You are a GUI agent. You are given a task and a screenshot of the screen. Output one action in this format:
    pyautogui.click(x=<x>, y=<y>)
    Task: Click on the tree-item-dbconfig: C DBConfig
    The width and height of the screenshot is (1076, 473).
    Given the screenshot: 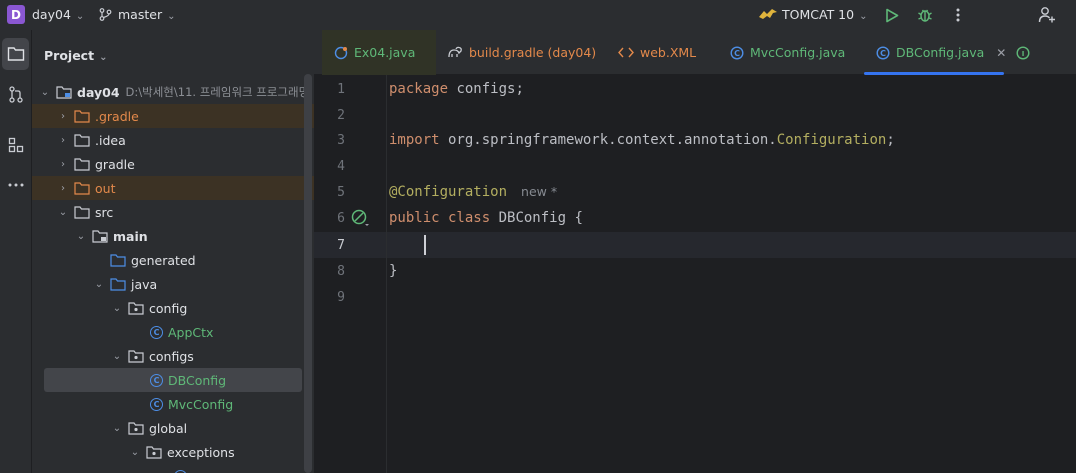 What is the action you would take?
    pyautogui.click(x=173, y=380)
    